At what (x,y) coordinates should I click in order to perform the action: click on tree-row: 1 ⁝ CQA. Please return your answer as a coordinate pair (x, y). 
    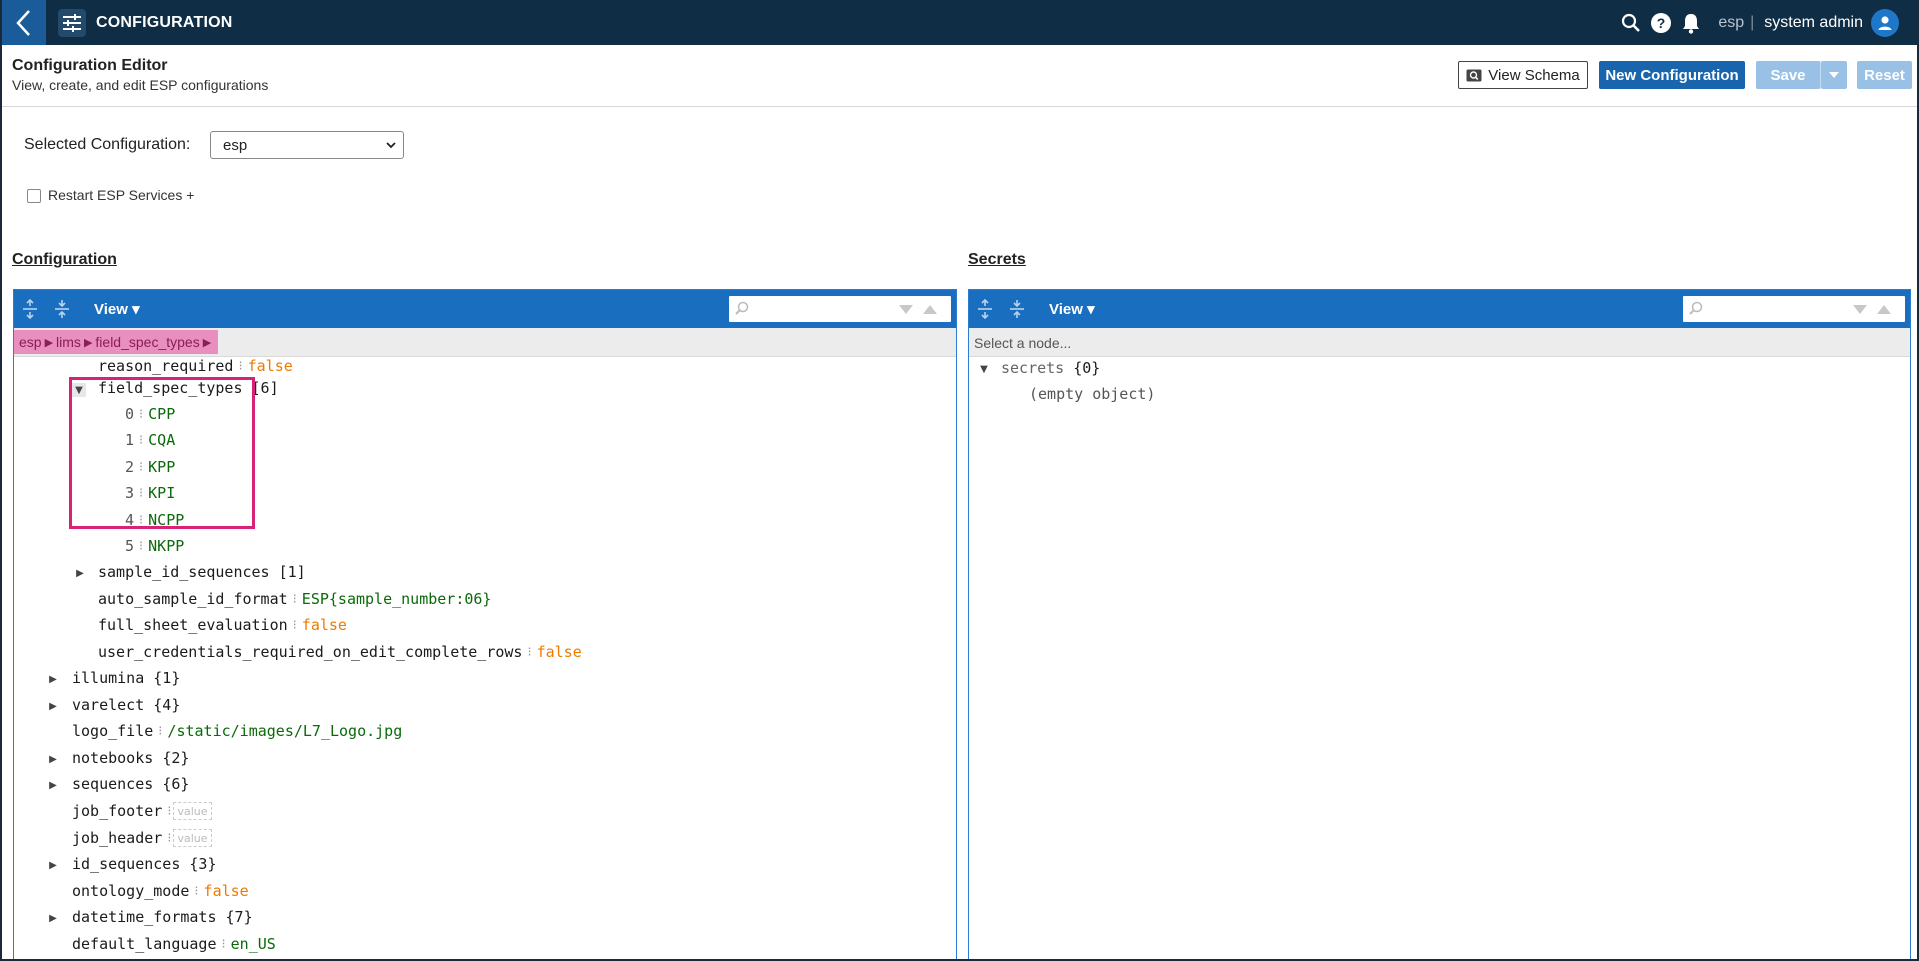
    Looking at the image, I should click on (140, 440).